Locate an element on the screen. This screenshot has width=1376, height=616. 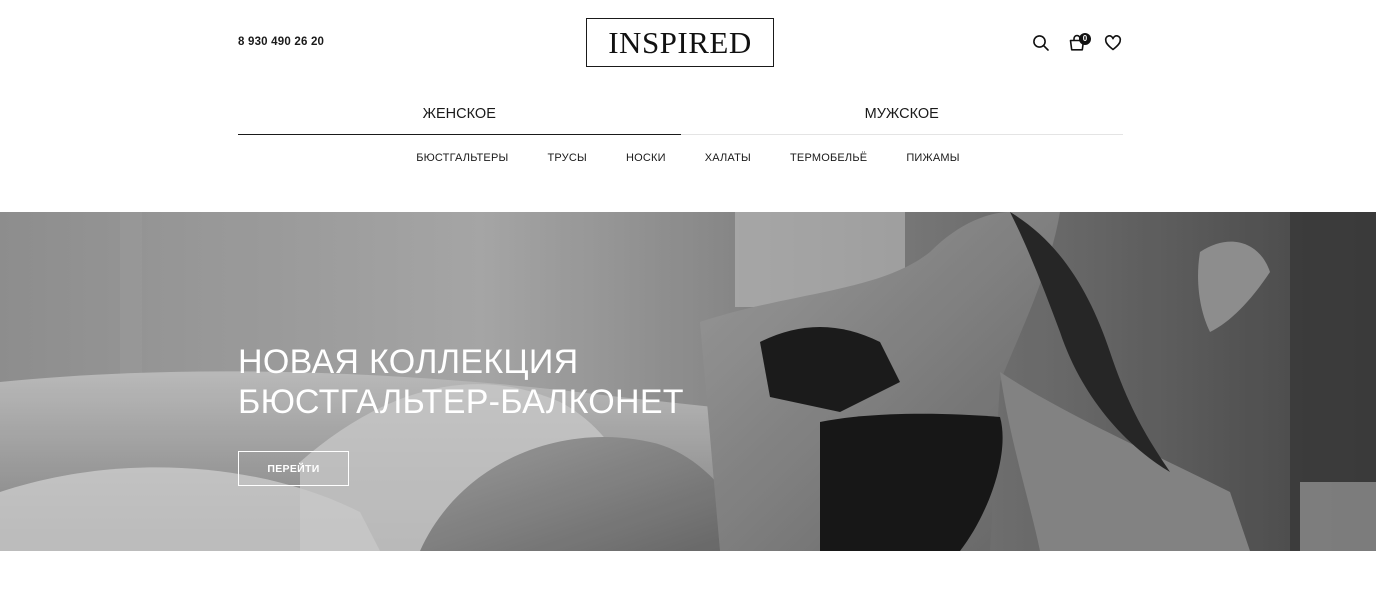
phone-link: 8 930 490 26 20 is located at coordinates (281, 42).